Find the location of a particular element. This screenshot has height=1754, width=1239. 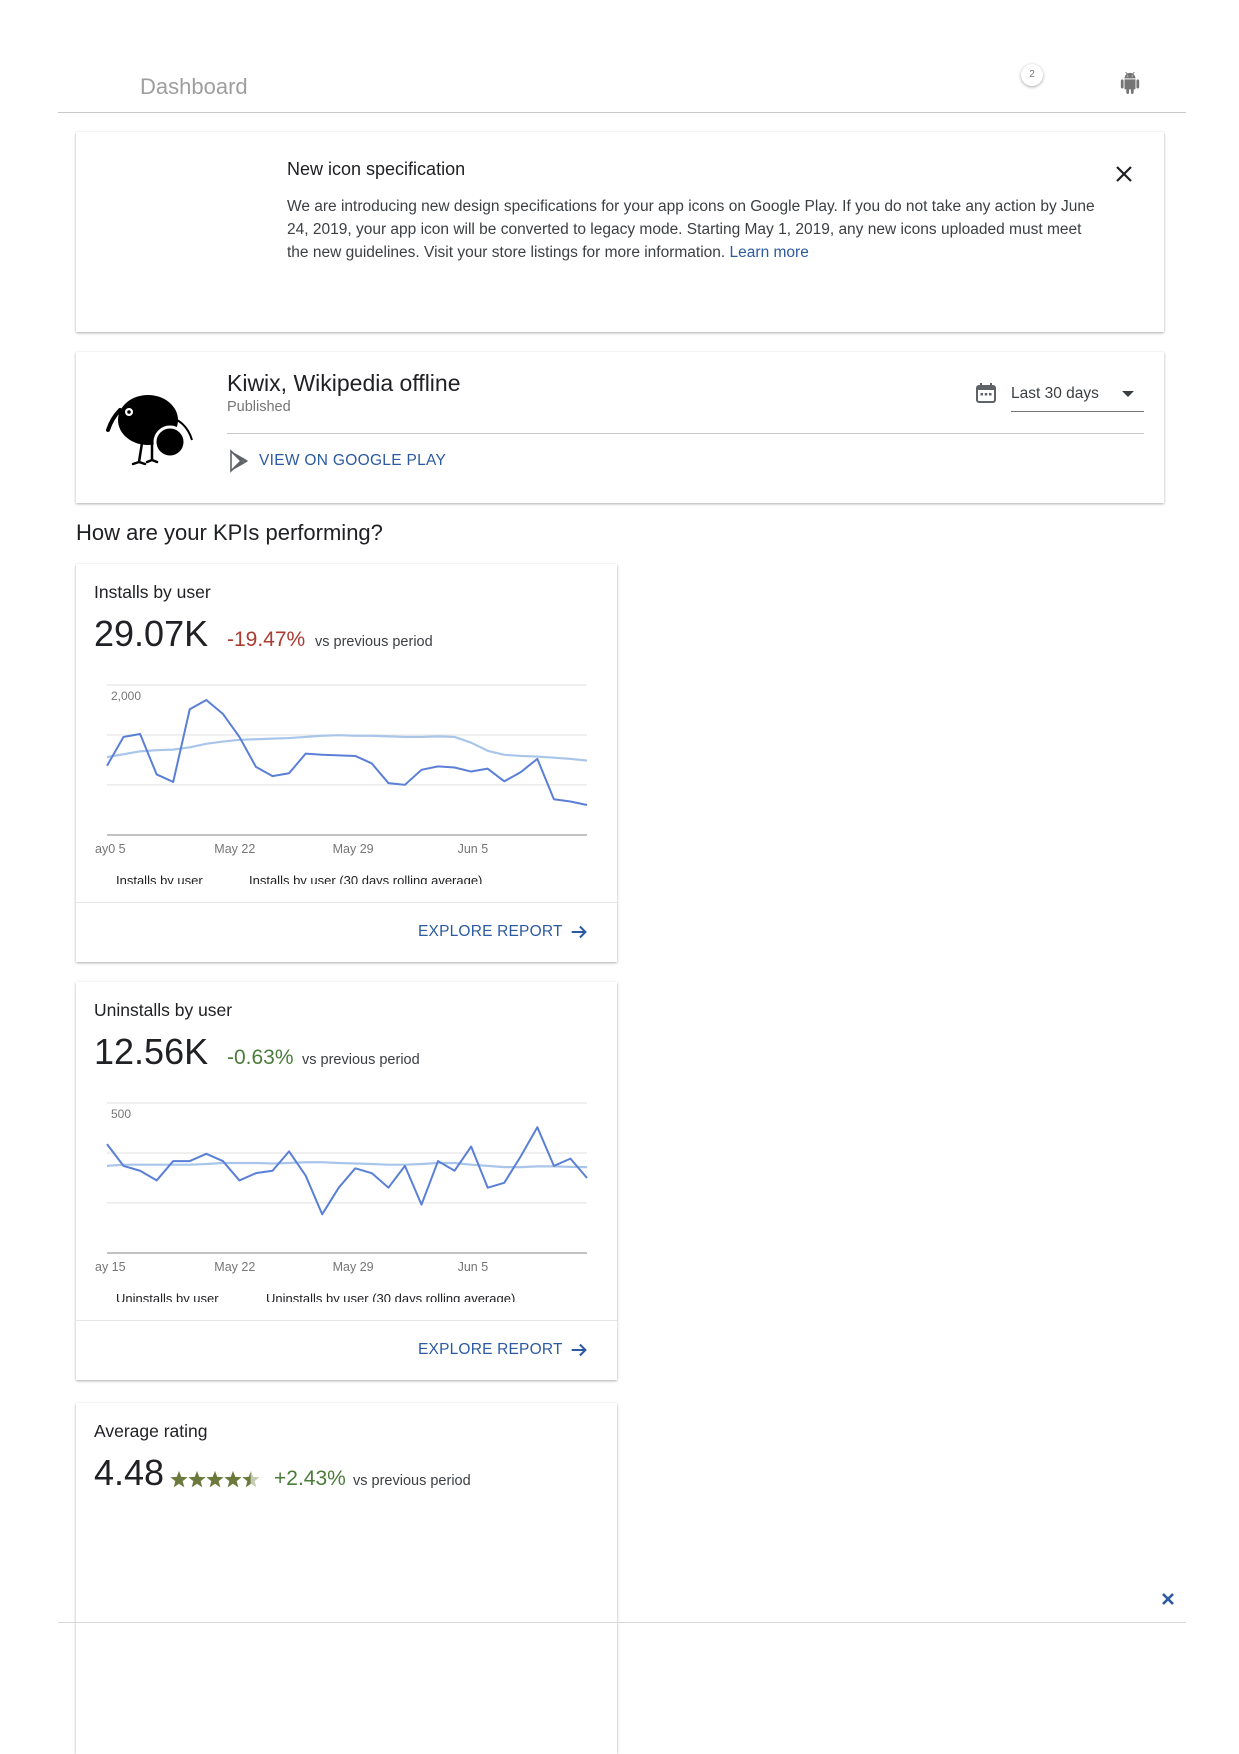

calendar-icon is located at coordinates (986, 393).